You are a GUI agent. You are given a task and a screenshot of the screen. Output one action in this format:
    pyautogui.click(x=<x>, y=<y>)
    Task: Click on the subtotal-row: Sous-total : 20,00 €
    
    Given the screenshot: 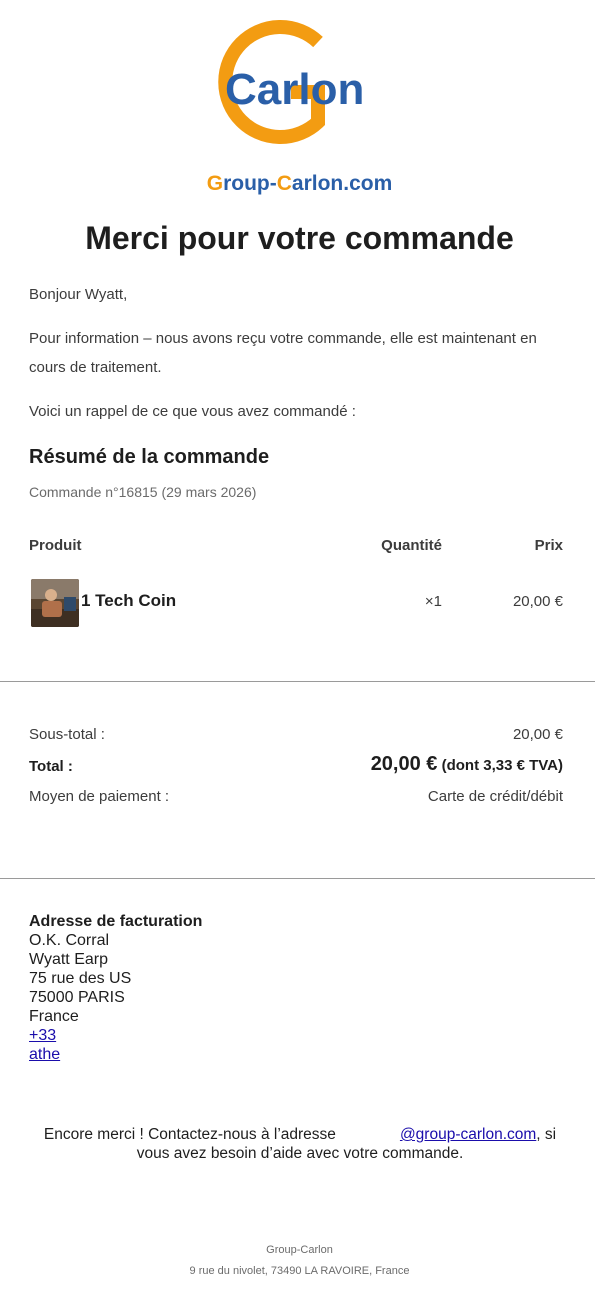 What is the action you would take?
    pyautogui.click(x=296, y=734)
    